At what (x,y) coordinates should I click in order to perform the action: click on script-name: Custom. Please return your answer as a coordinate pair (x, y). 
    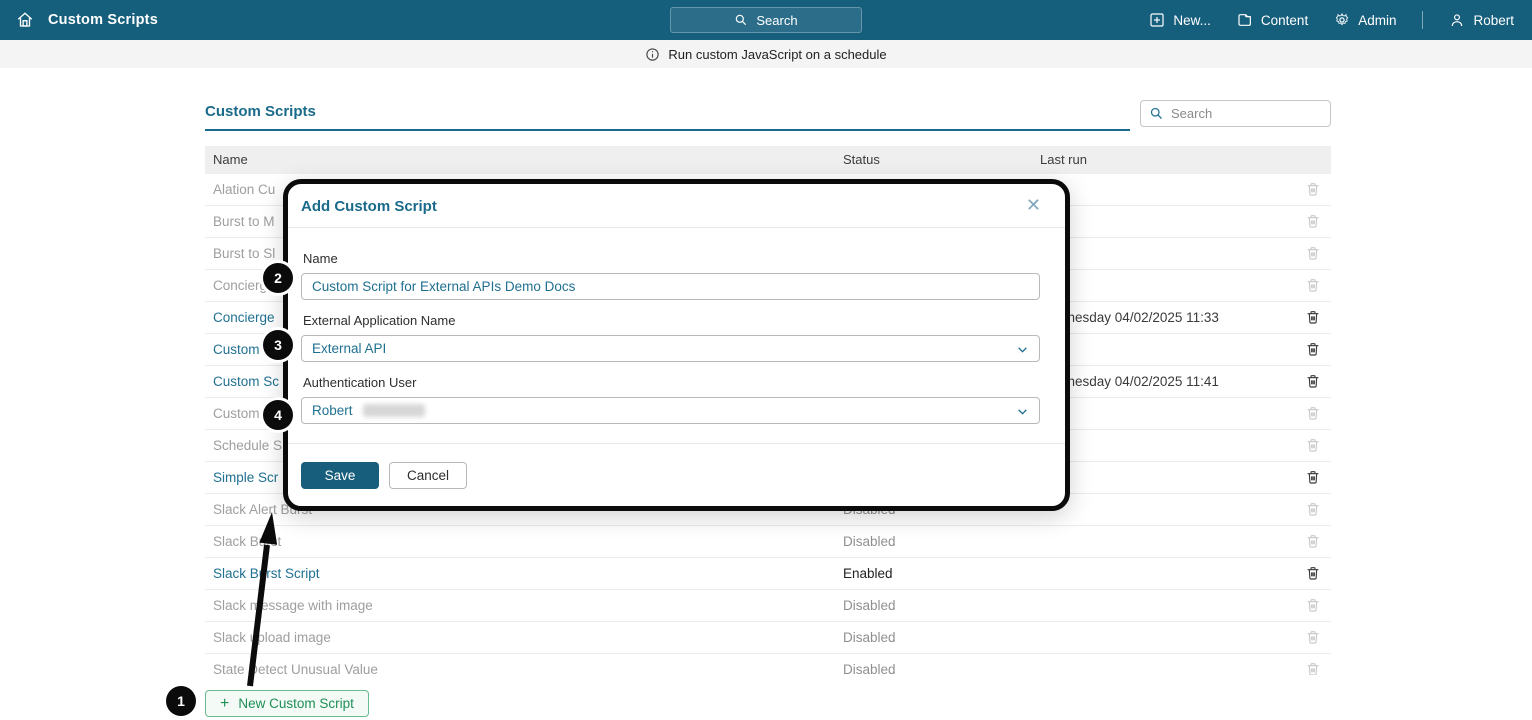
    Looking at the image, I should click on (236, 413).